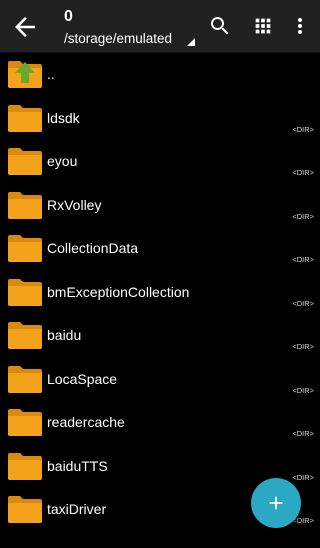 The width and height of the screenshot is (320, 548). I want to click on more-vert-icon, so click(300, 26).